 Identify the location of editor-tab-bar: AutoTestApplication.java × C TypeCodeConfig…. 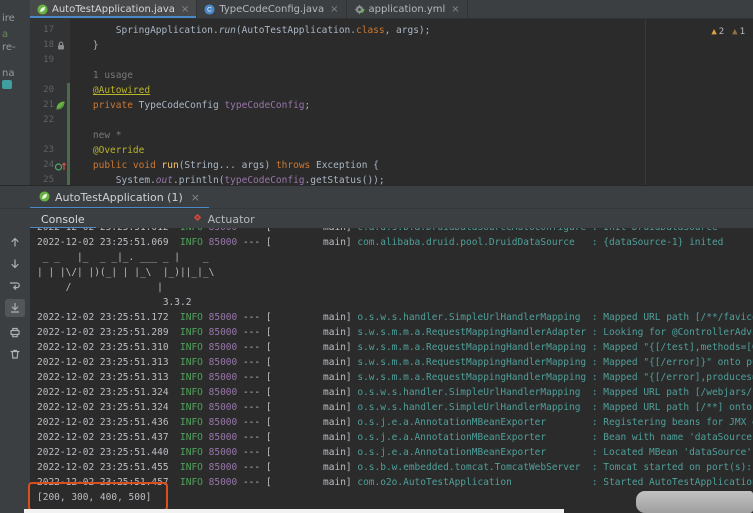
(391, 9).